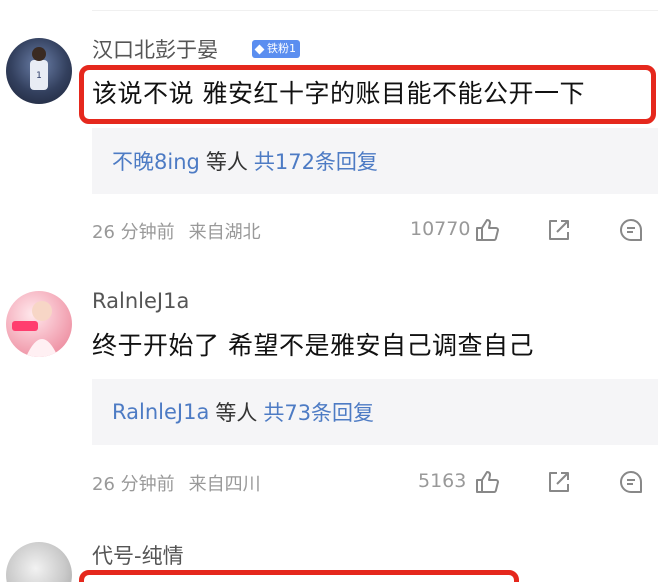 The width and height of the screenshot is (658, 582). Describe the element at coordinates (138, 555) in the screenshot. I see `comment-username: 代号-纯情` at that location.